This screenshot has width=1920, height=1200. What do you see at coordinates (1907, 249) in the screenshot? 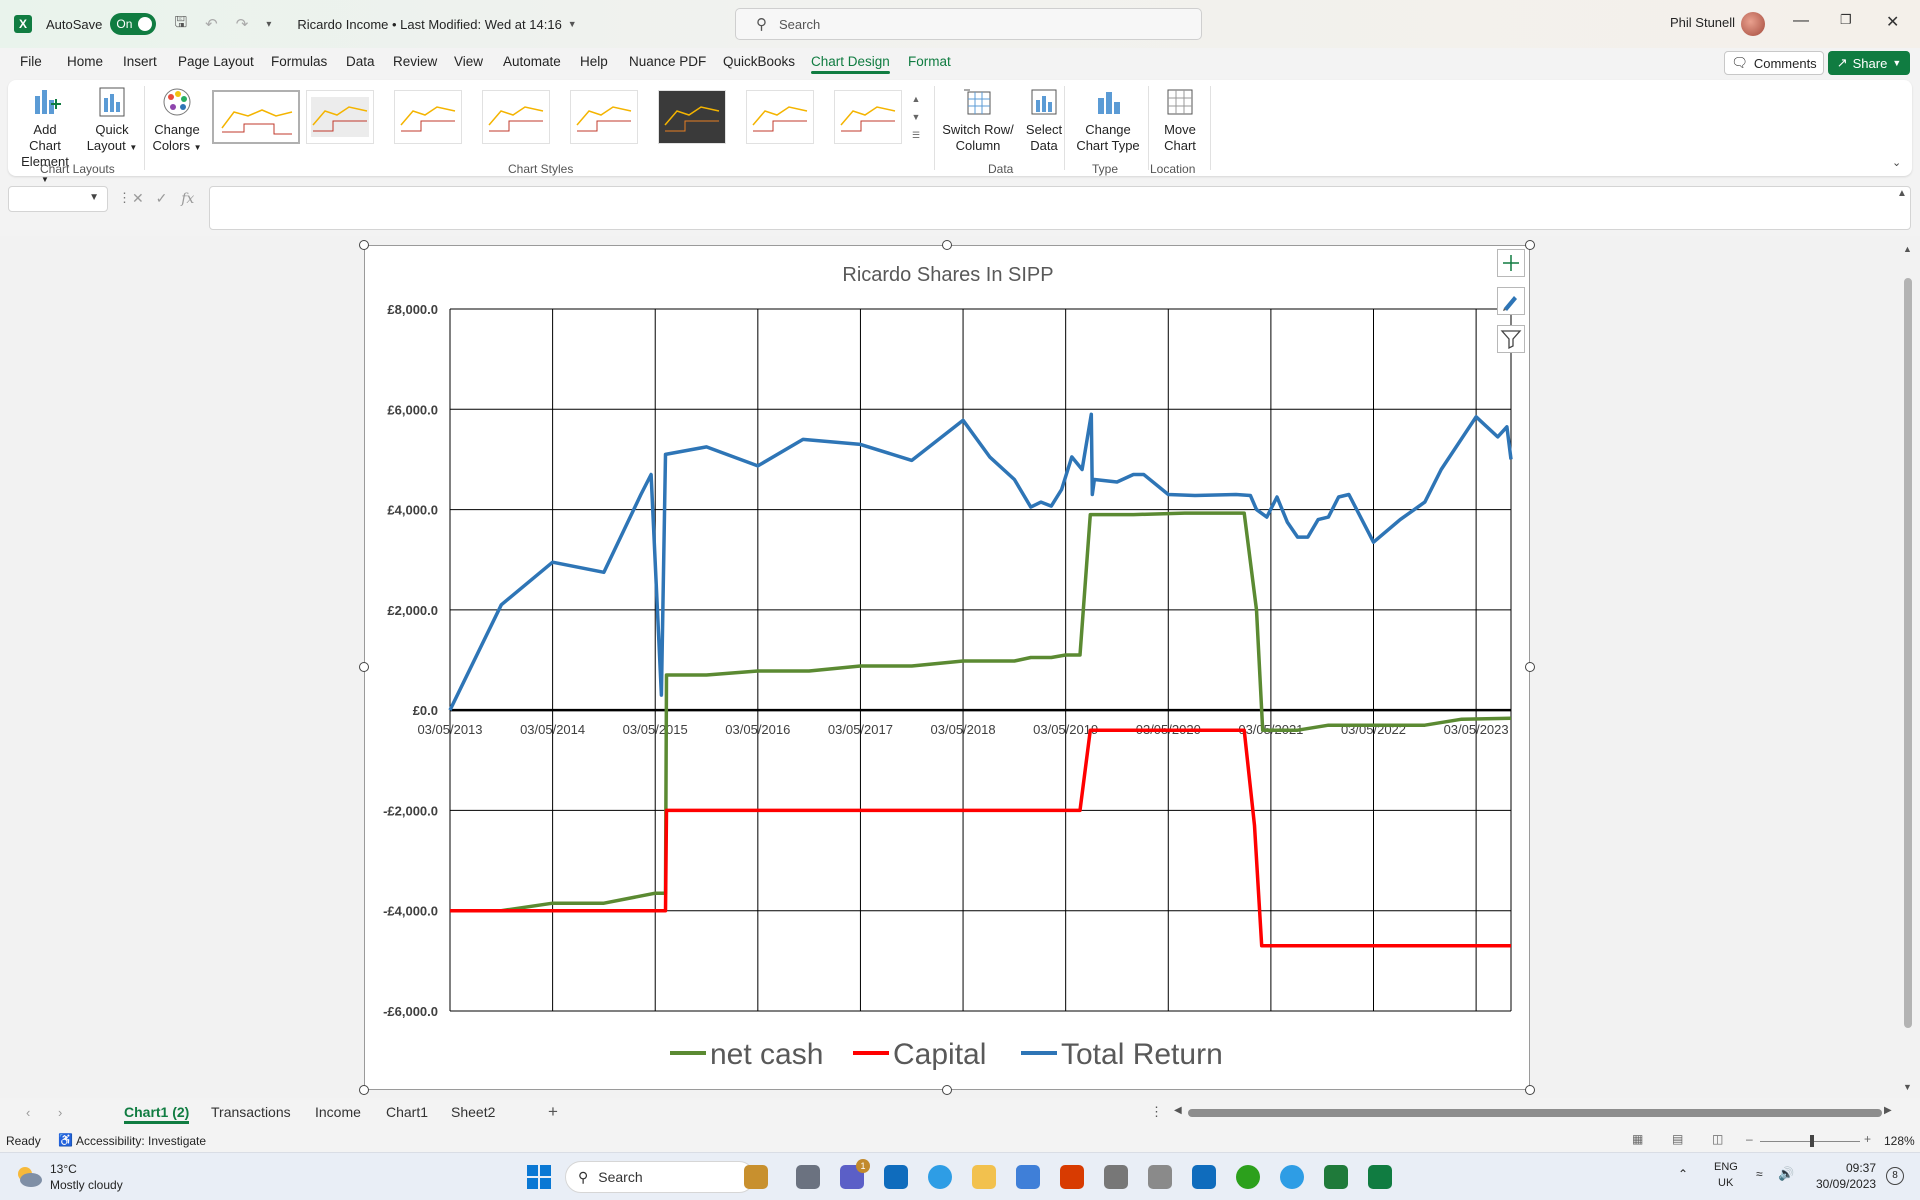
I see `scroll-up-icon: ▲` at bounding box center [1907, 249].